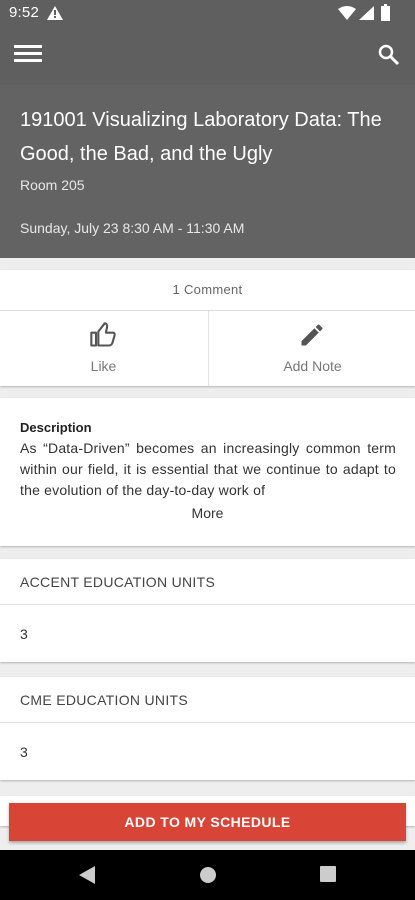  What do you see at coordinates (118, 582) in the screenshot?
I see `accent-units-heading: ACCENT EDUCATION UNITS` at bounding box center [118, 582].